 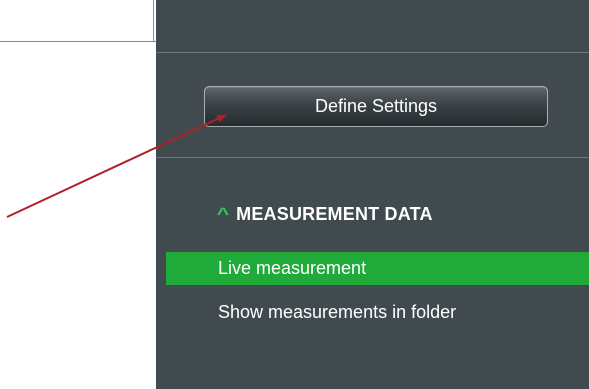 What do you see at coordinates (372, 157) in the screenshot?
I see `panel-divider-middle` at bounding box center [372, 157].